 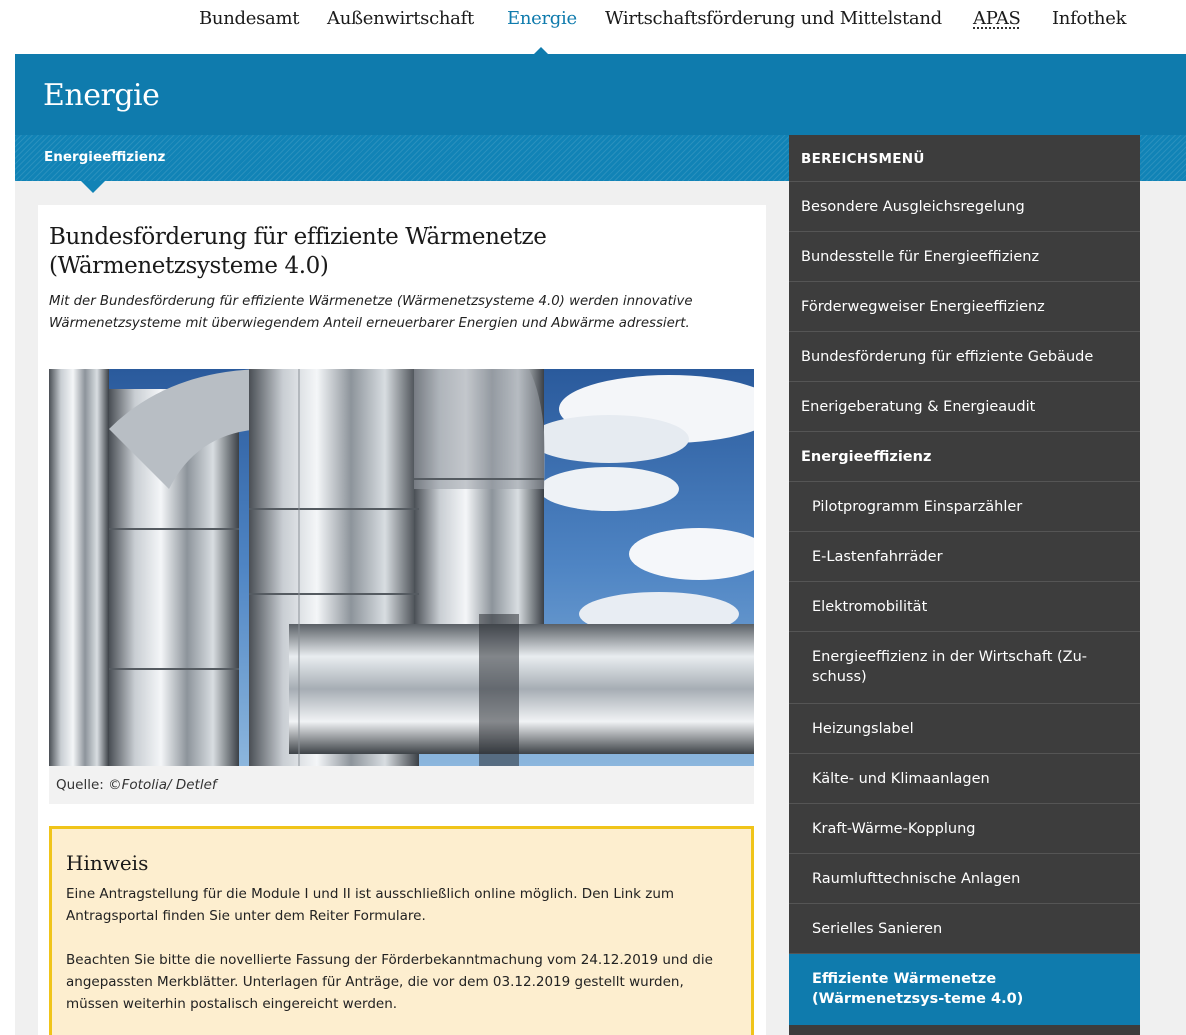 I want to click on sidebar-item-effiziente-gebaeude: Bundesförderung für effiziente Gebäude, so click(x=964, y=357).